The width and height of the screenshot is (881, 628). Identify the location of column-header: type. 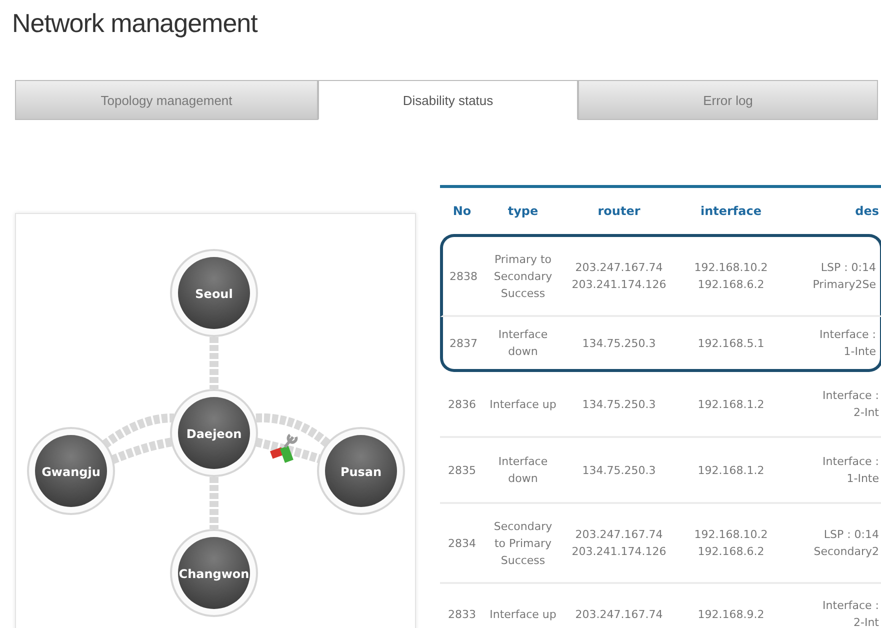
(523, 211).